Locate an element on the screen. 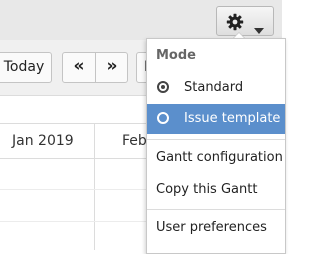  gantt-configuration-item: Gantt configuration is located at coordinates (216, 158).